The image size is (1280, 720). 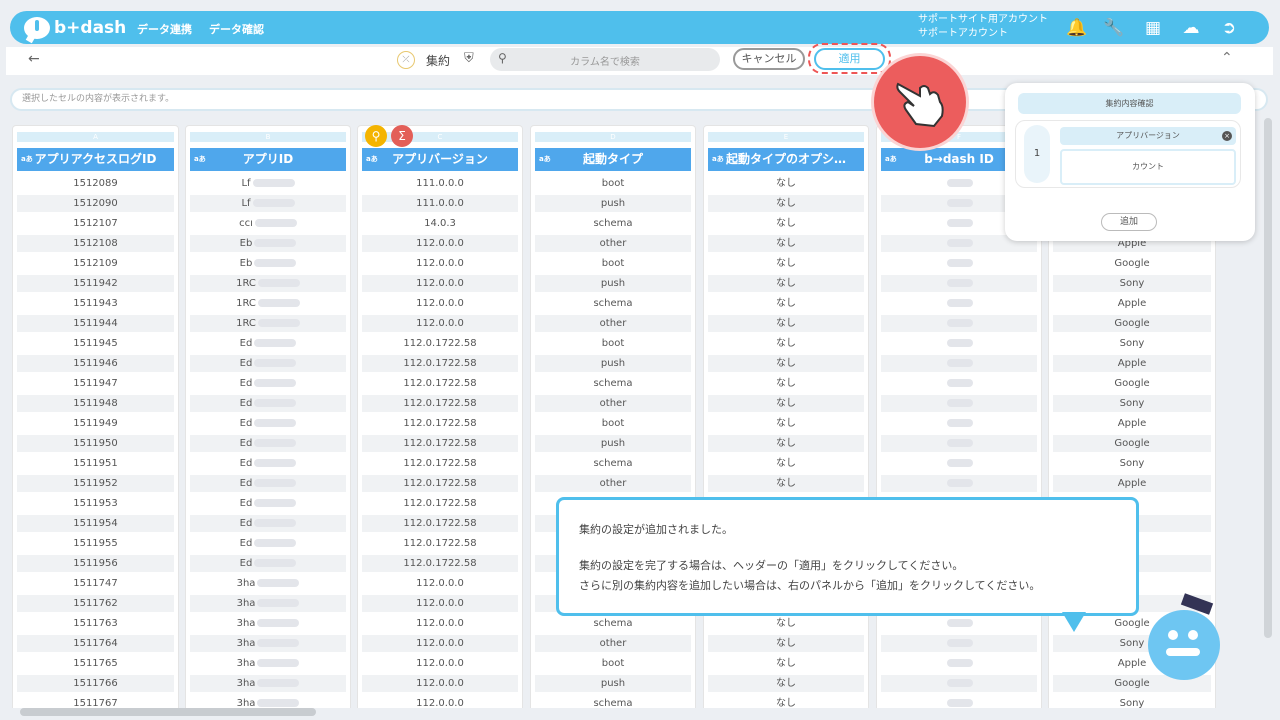 I want to click on table-cell: 1512108, so click(x=95, y=243).